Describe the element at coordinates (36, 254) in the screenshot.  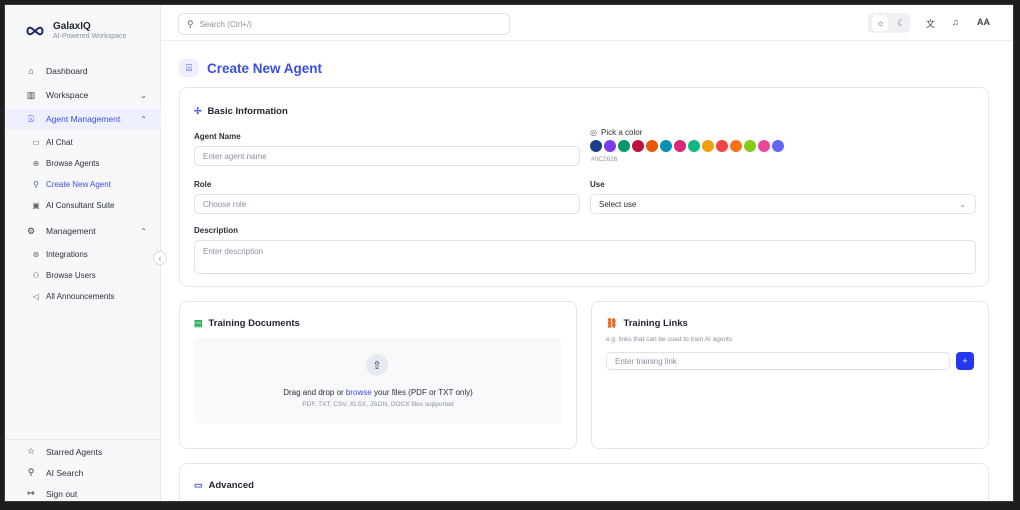
I see `integrations-icon: ⊛` at that location.